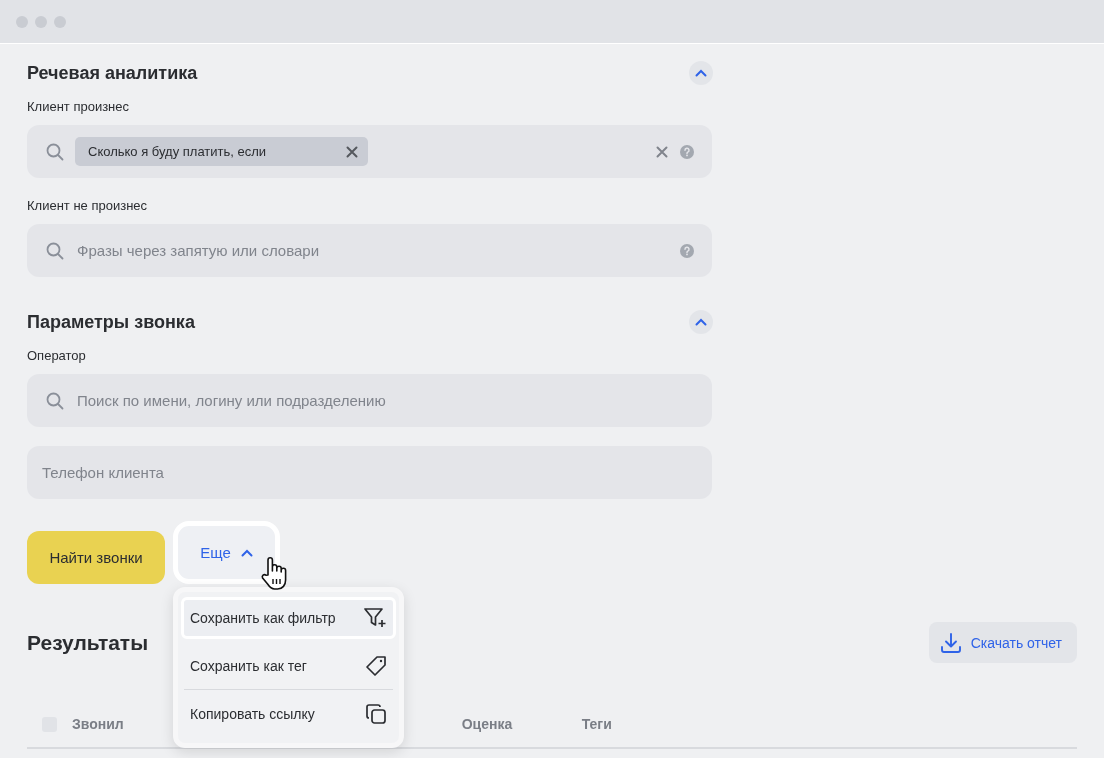  I want to click on download-report-button: Скачать отчет, so click(1002, 642).